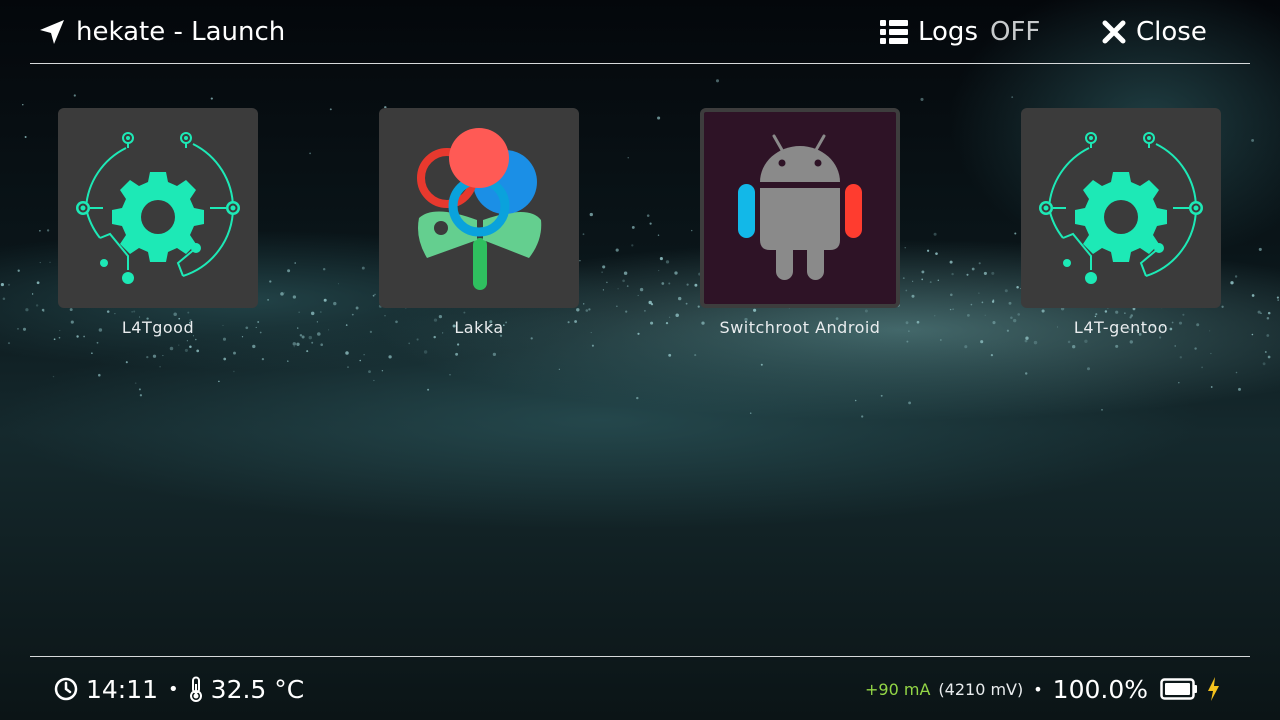 The image size is (1280, 720). I want to click on battery-percent: 100.0%, so click(1100, 689).